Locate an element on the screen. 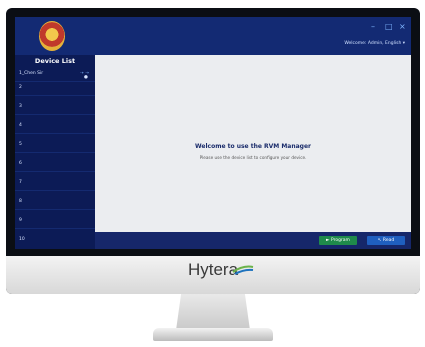  device-item-7: 7 is located at coordinates (55, 183).